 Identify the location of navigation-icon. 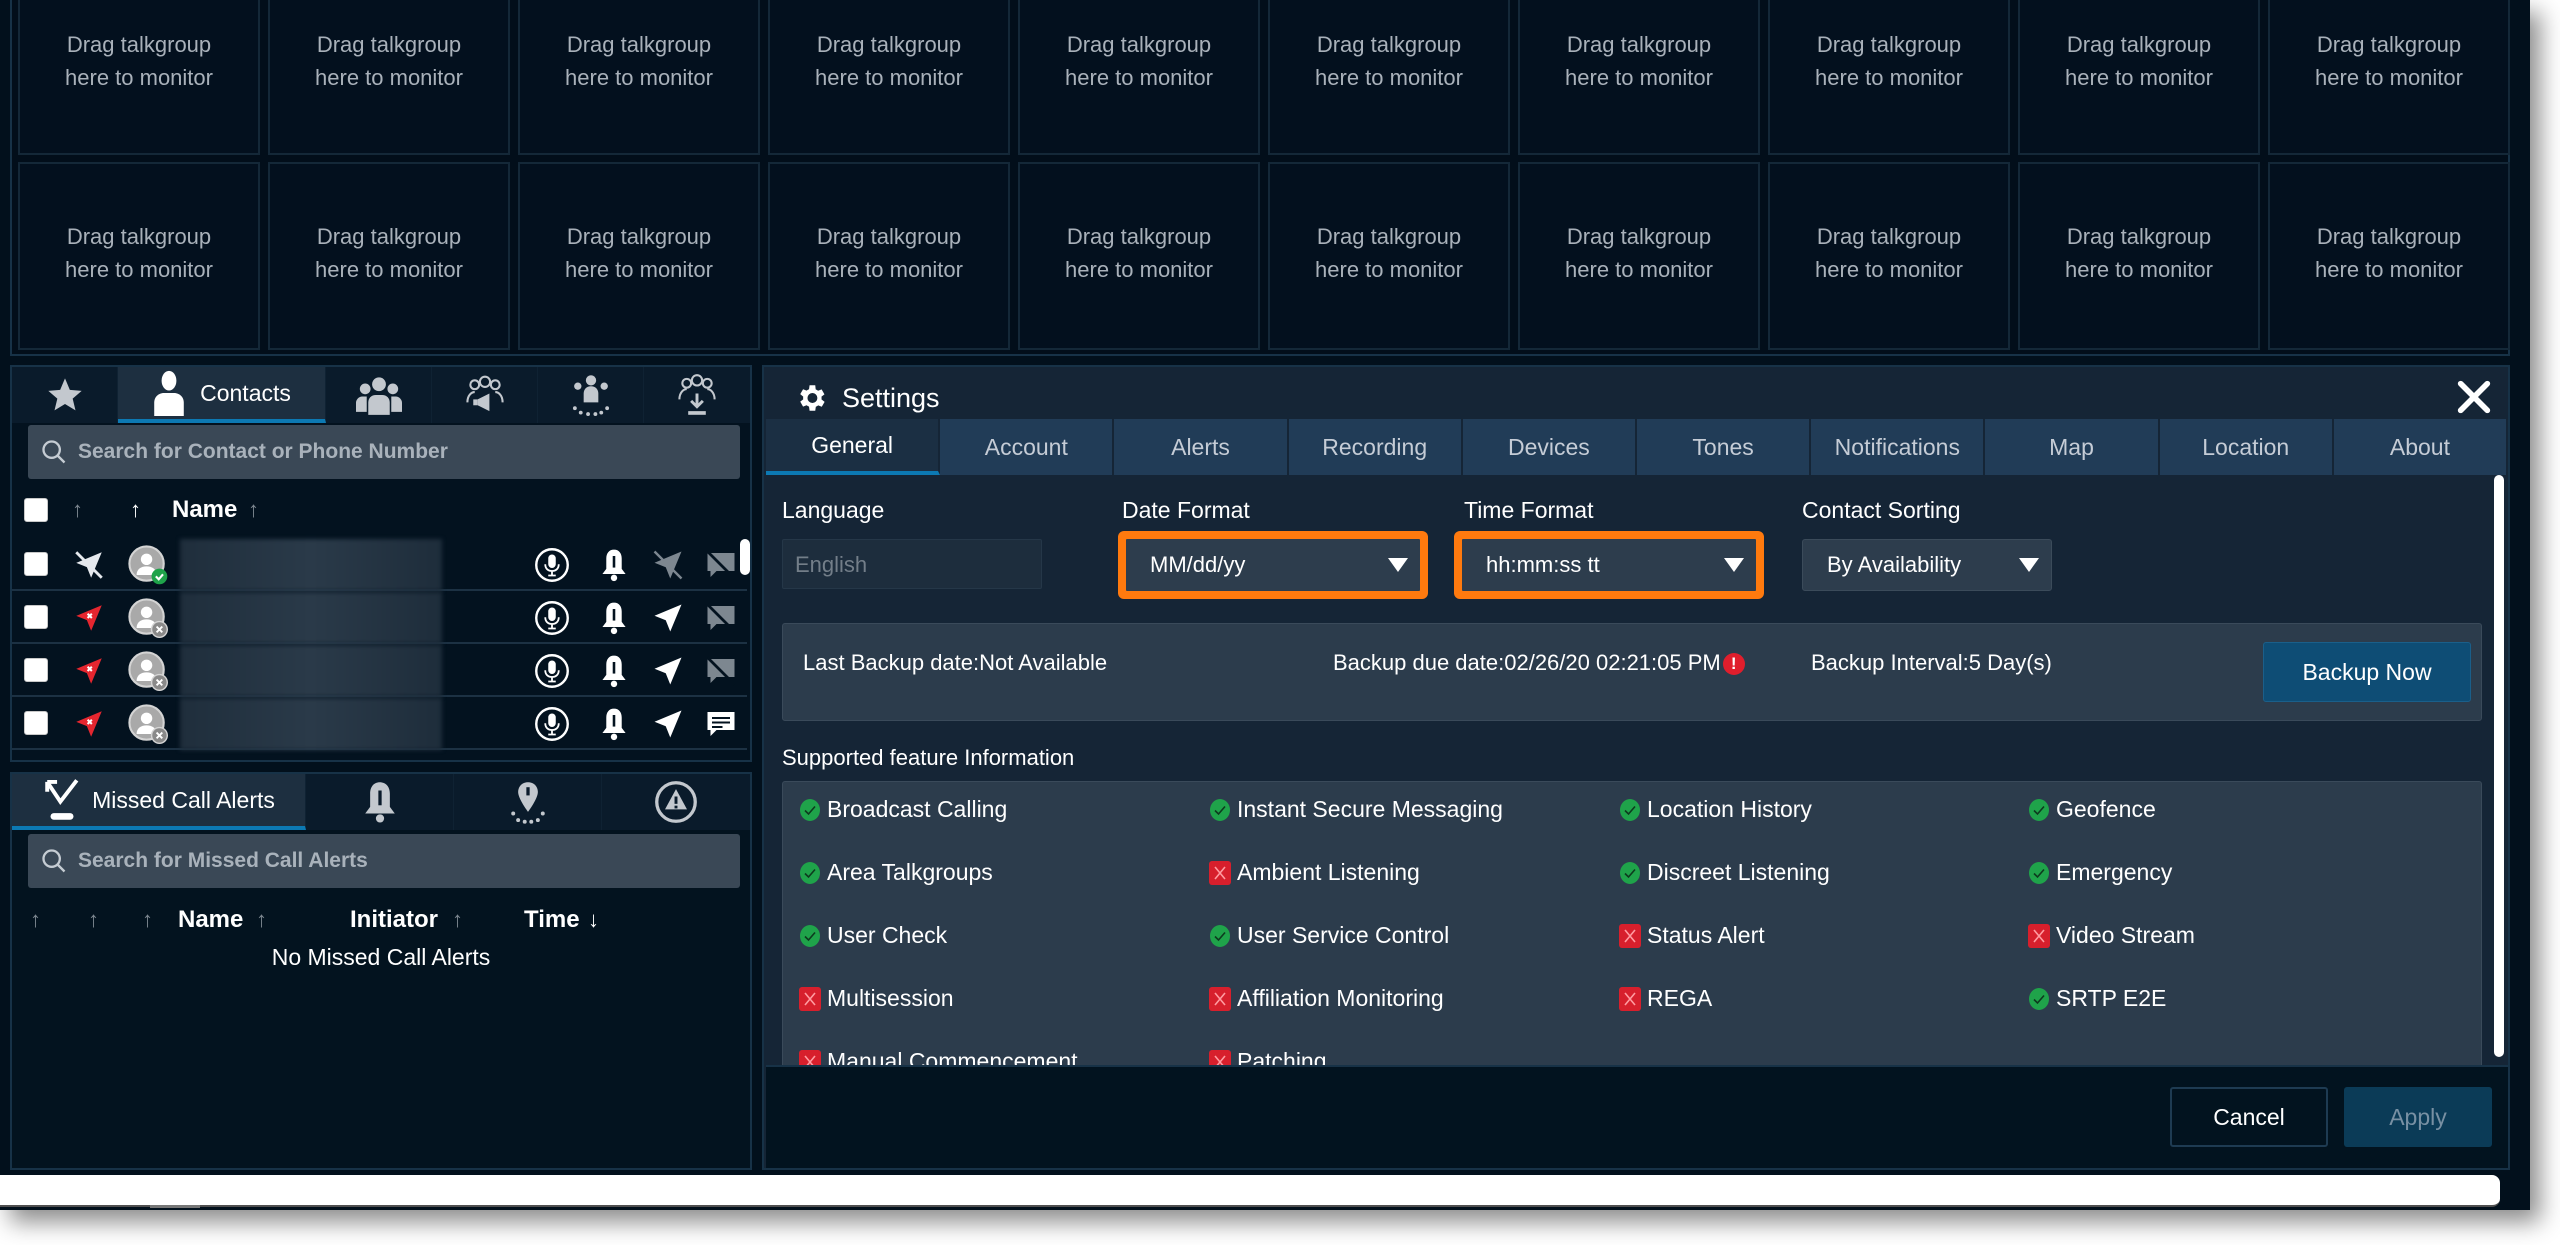
(668, 728).